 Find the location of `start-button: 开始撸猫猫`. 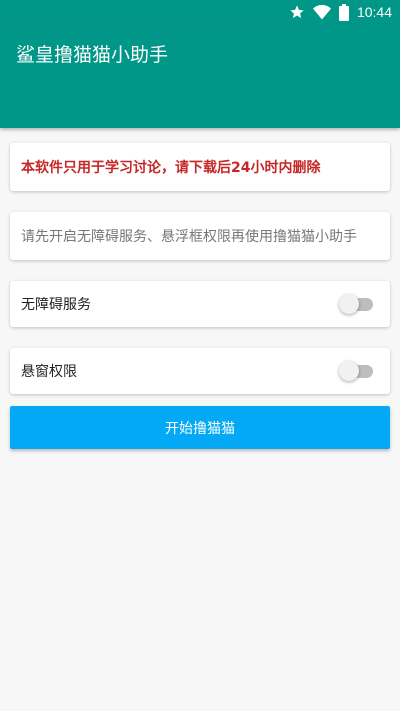

start-button: 开始撸猫猫 is located at coordinates (200, 427).